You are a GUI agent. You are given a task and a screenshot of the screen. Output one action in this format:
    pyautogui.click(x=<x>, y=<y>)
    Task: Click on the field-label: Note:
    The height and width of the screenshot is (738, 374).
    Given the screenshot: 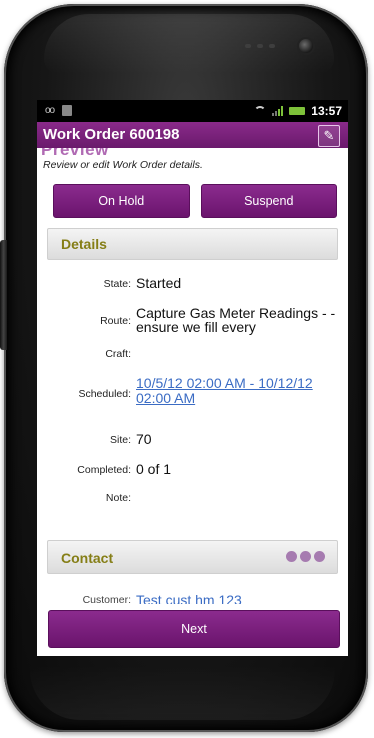 What is the action you would take?
    pyautogui.click(x=118, y=498)
    